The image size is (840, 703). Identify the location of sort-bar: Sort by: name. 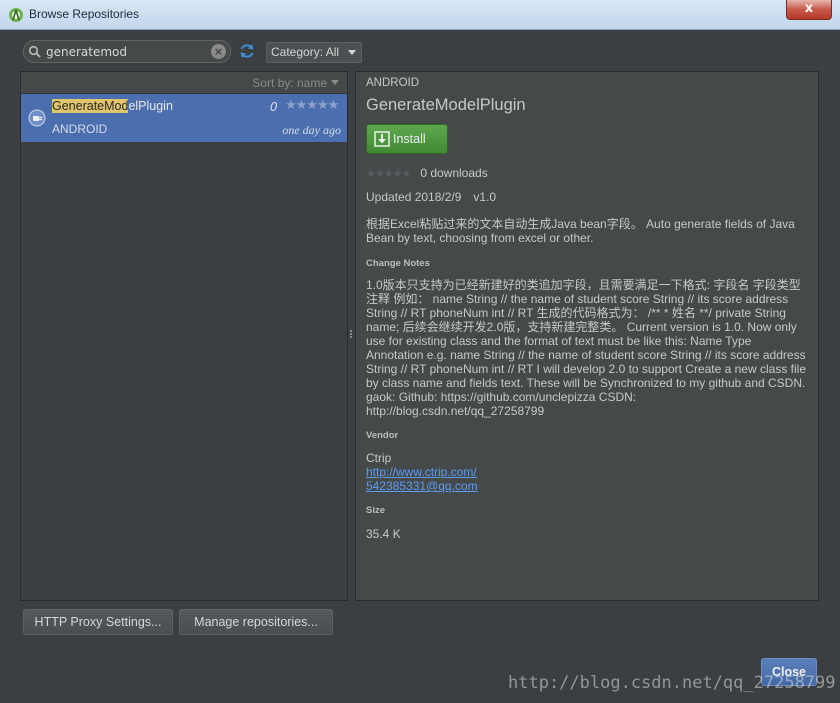
(184, 83).